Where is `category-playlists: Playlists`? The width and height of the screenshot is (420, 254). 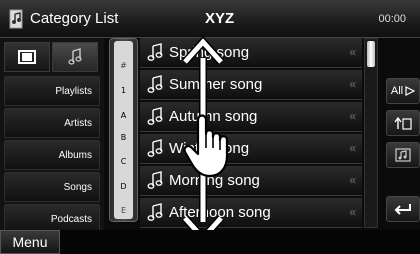
category-playlists: Playlists is located at coordinates (52, 91).